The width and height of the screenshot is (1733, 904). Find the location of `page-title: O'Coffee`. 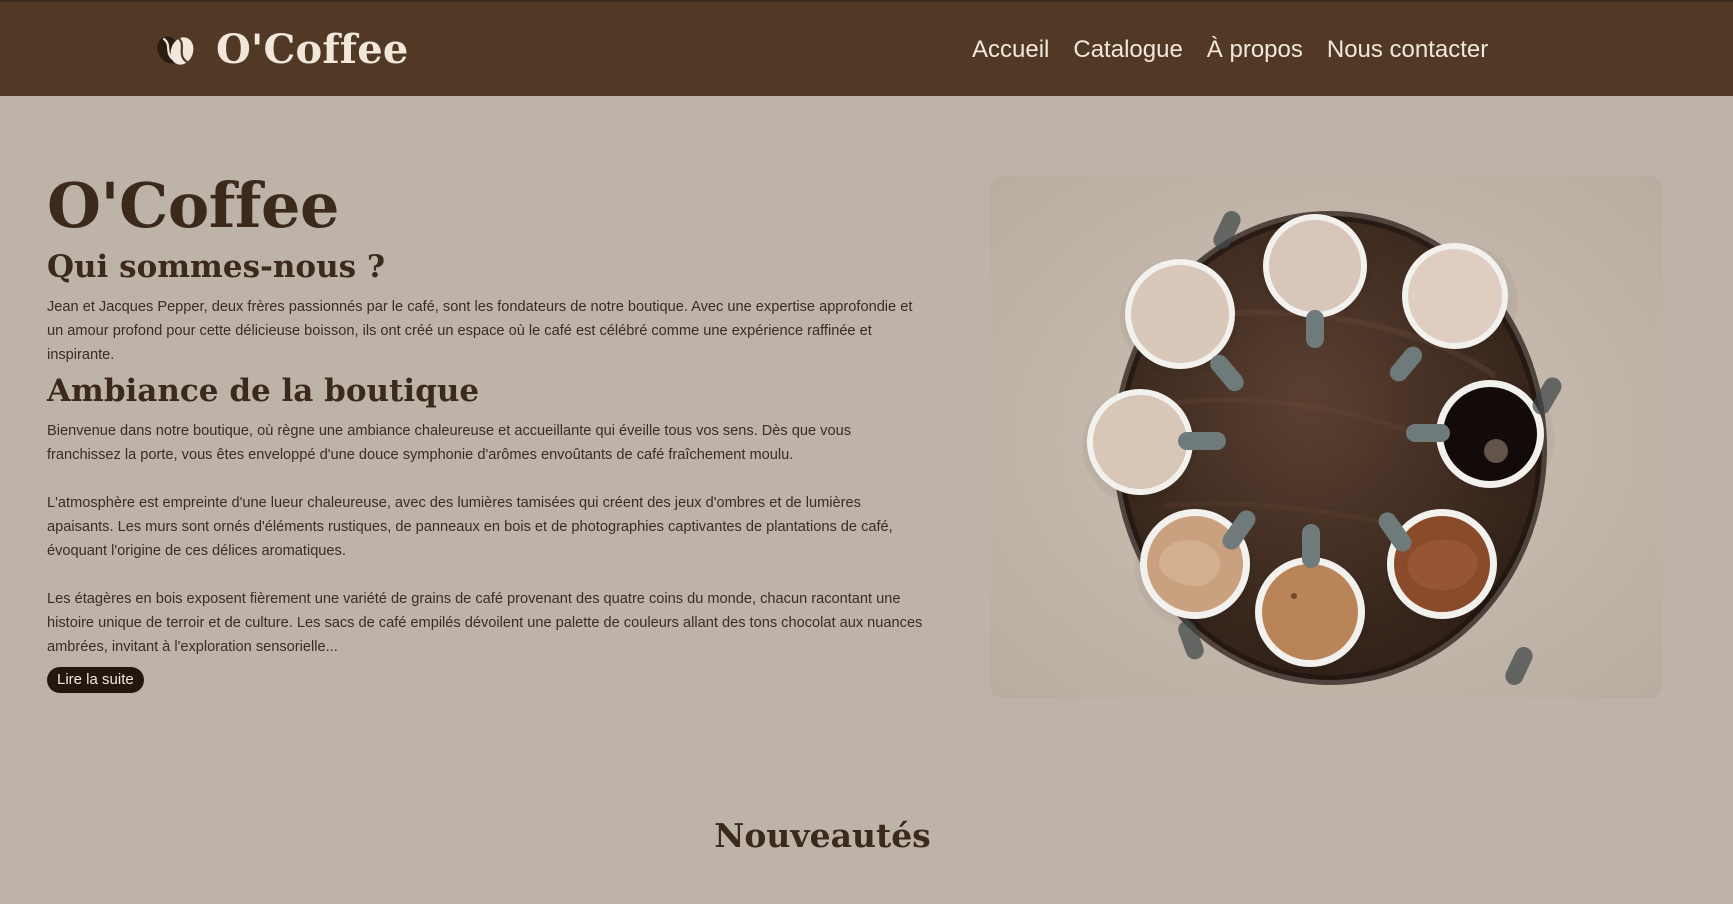

page-title: O'Coffee is located at coordinates (193, 205).